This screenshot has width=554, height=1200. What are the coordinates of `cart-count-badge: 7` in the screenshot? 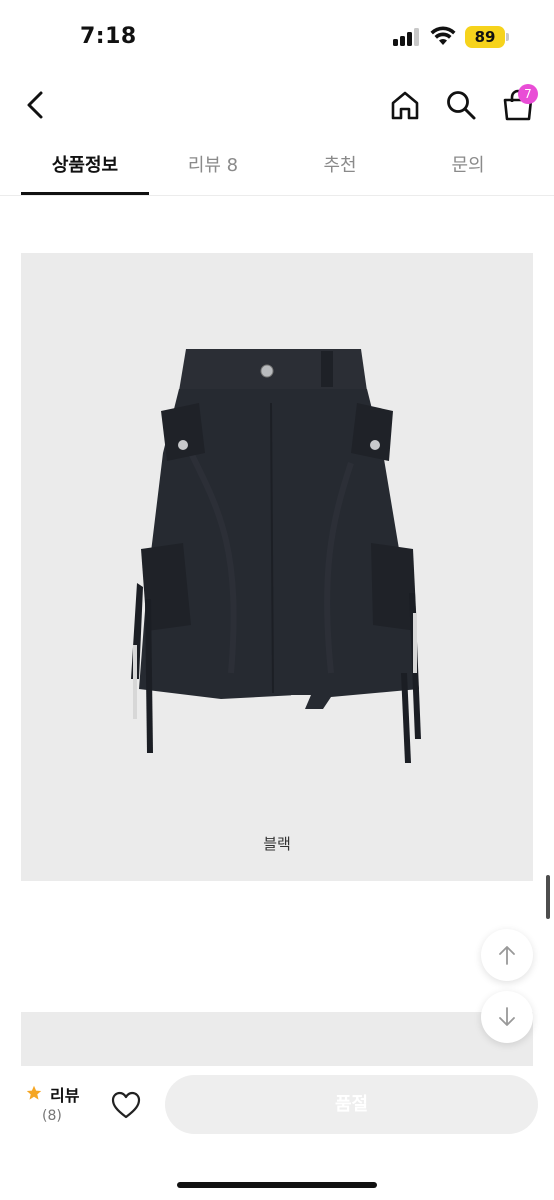 It's located at (528, 94).